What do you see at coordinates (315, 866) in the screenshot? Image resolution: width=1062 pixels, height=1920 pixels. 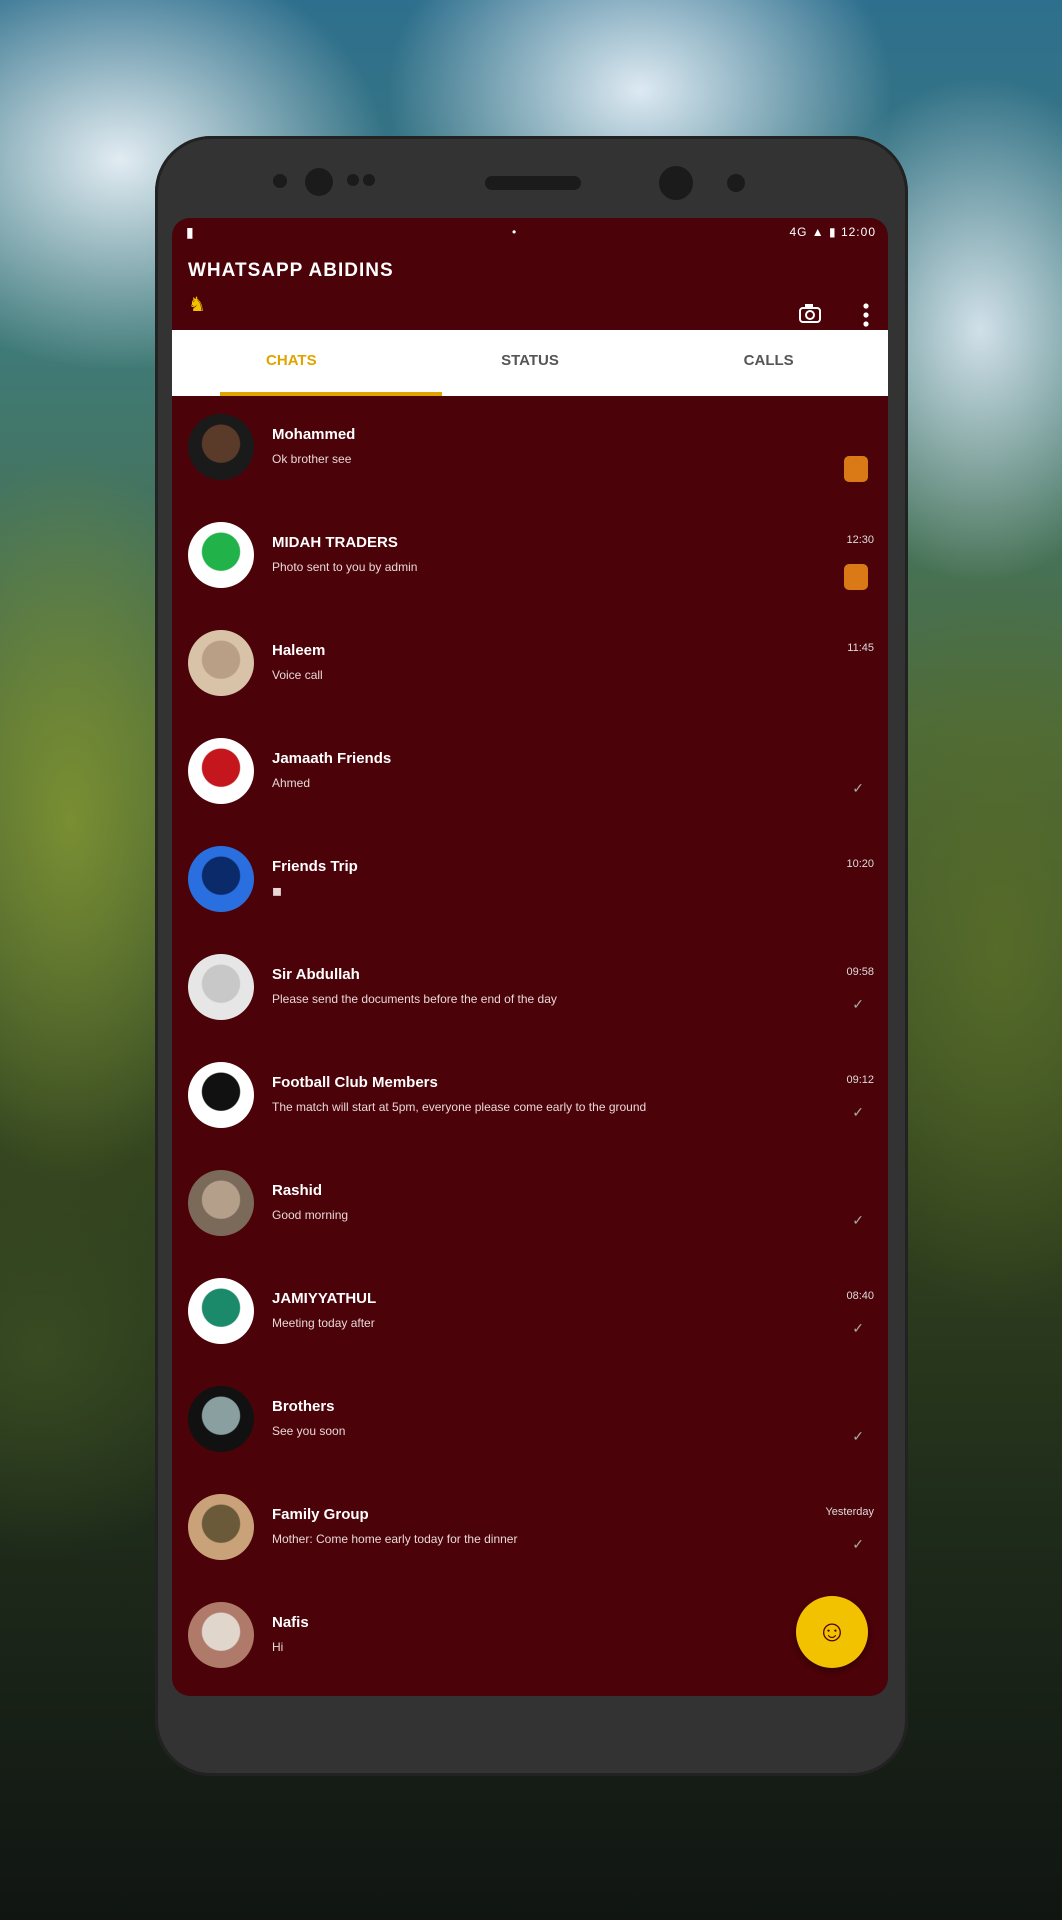 I see `chat-name: Friends Trip` at bounding box center [315, 866].